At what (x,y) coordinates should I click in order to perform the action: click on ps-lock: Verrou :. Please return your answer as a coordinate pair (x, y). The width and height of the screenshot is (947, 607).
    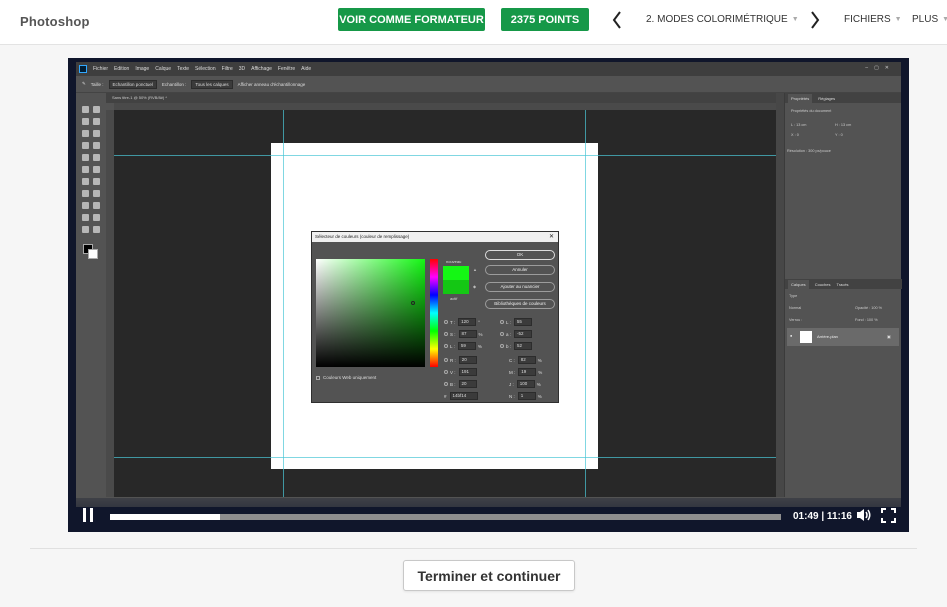
    Looking at the image, I should click on (796, 320).